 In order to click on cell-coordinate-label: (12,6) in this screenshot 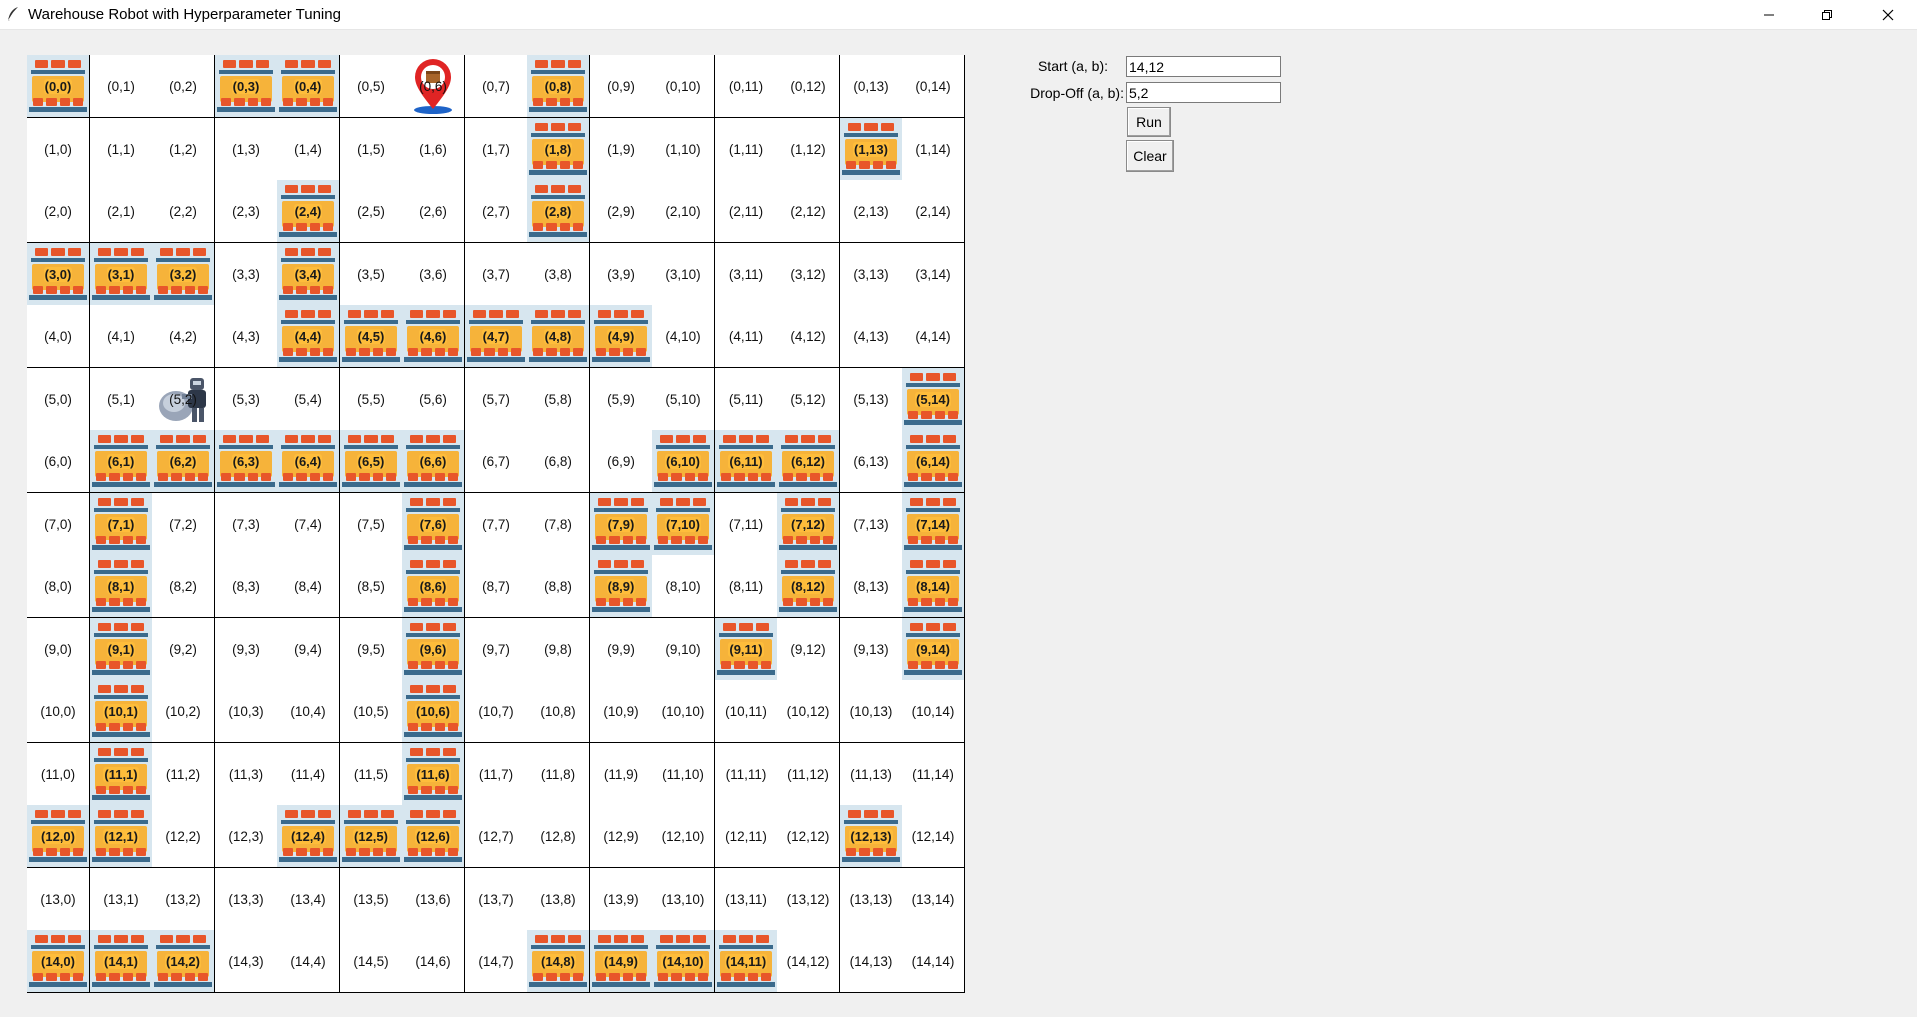, I will do `click(433, 836)`.